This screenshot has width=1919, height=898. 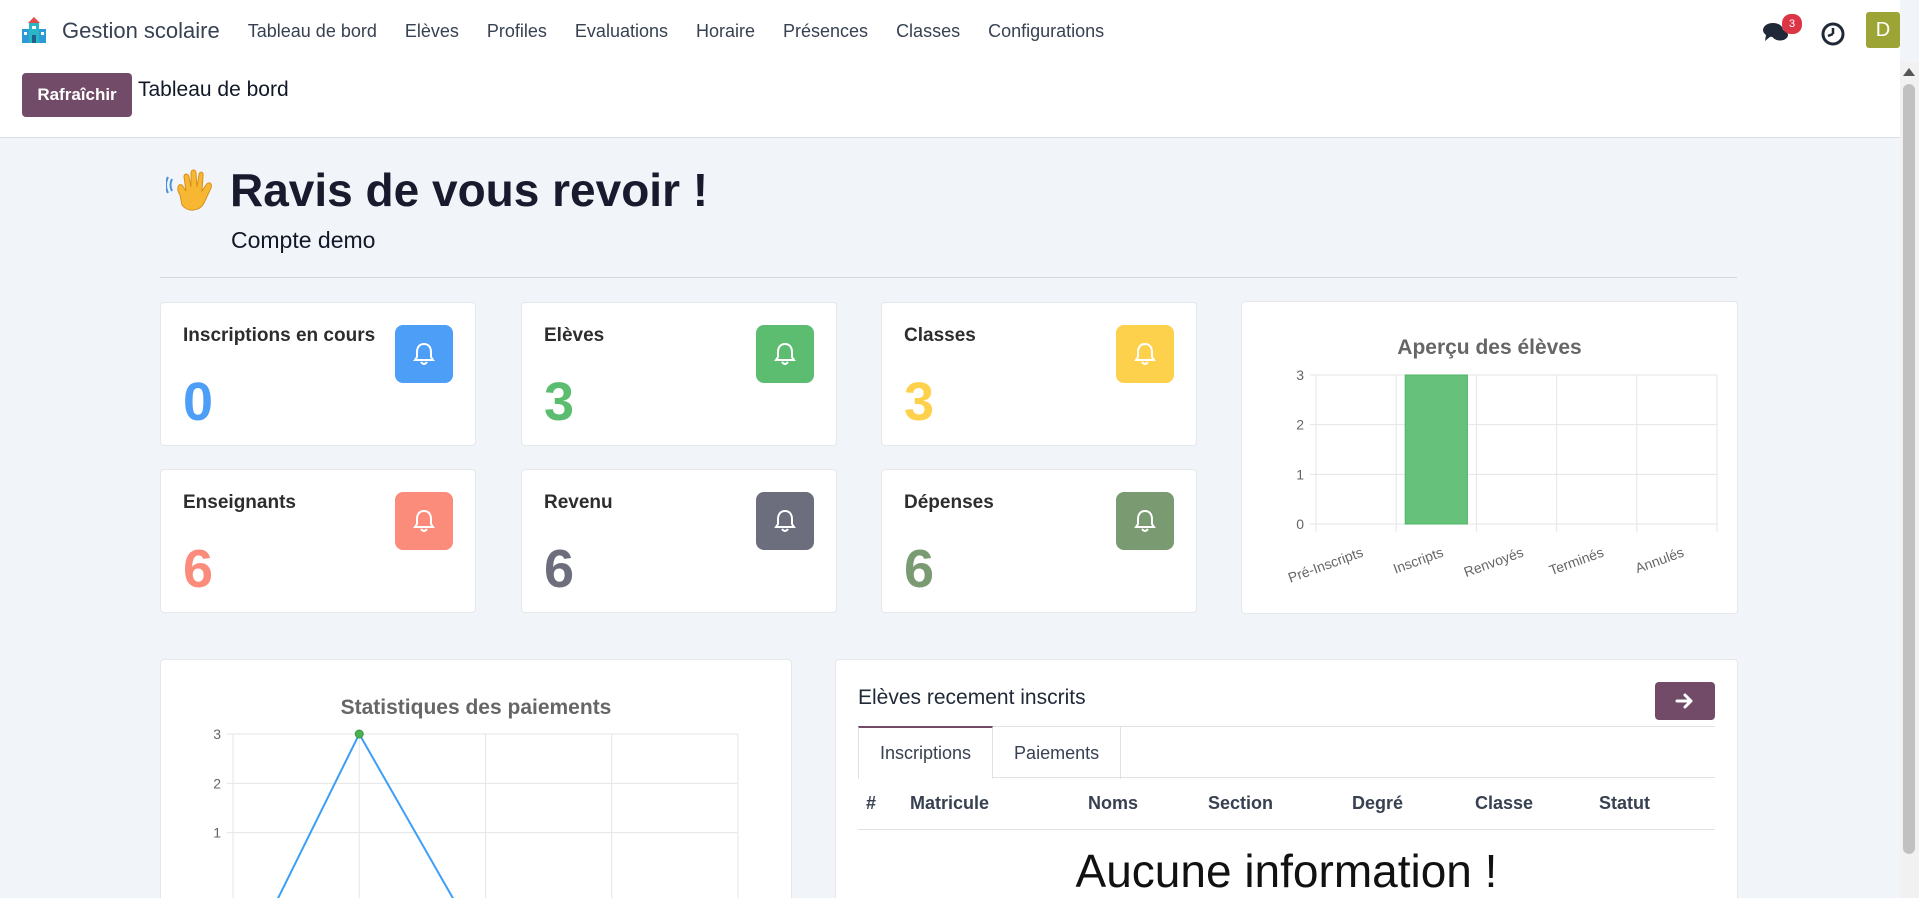 What do you see at coordinates (432, 31) in the screenshot?
I see `nav-item-students: Elèves` at bounding box center [432, 31].